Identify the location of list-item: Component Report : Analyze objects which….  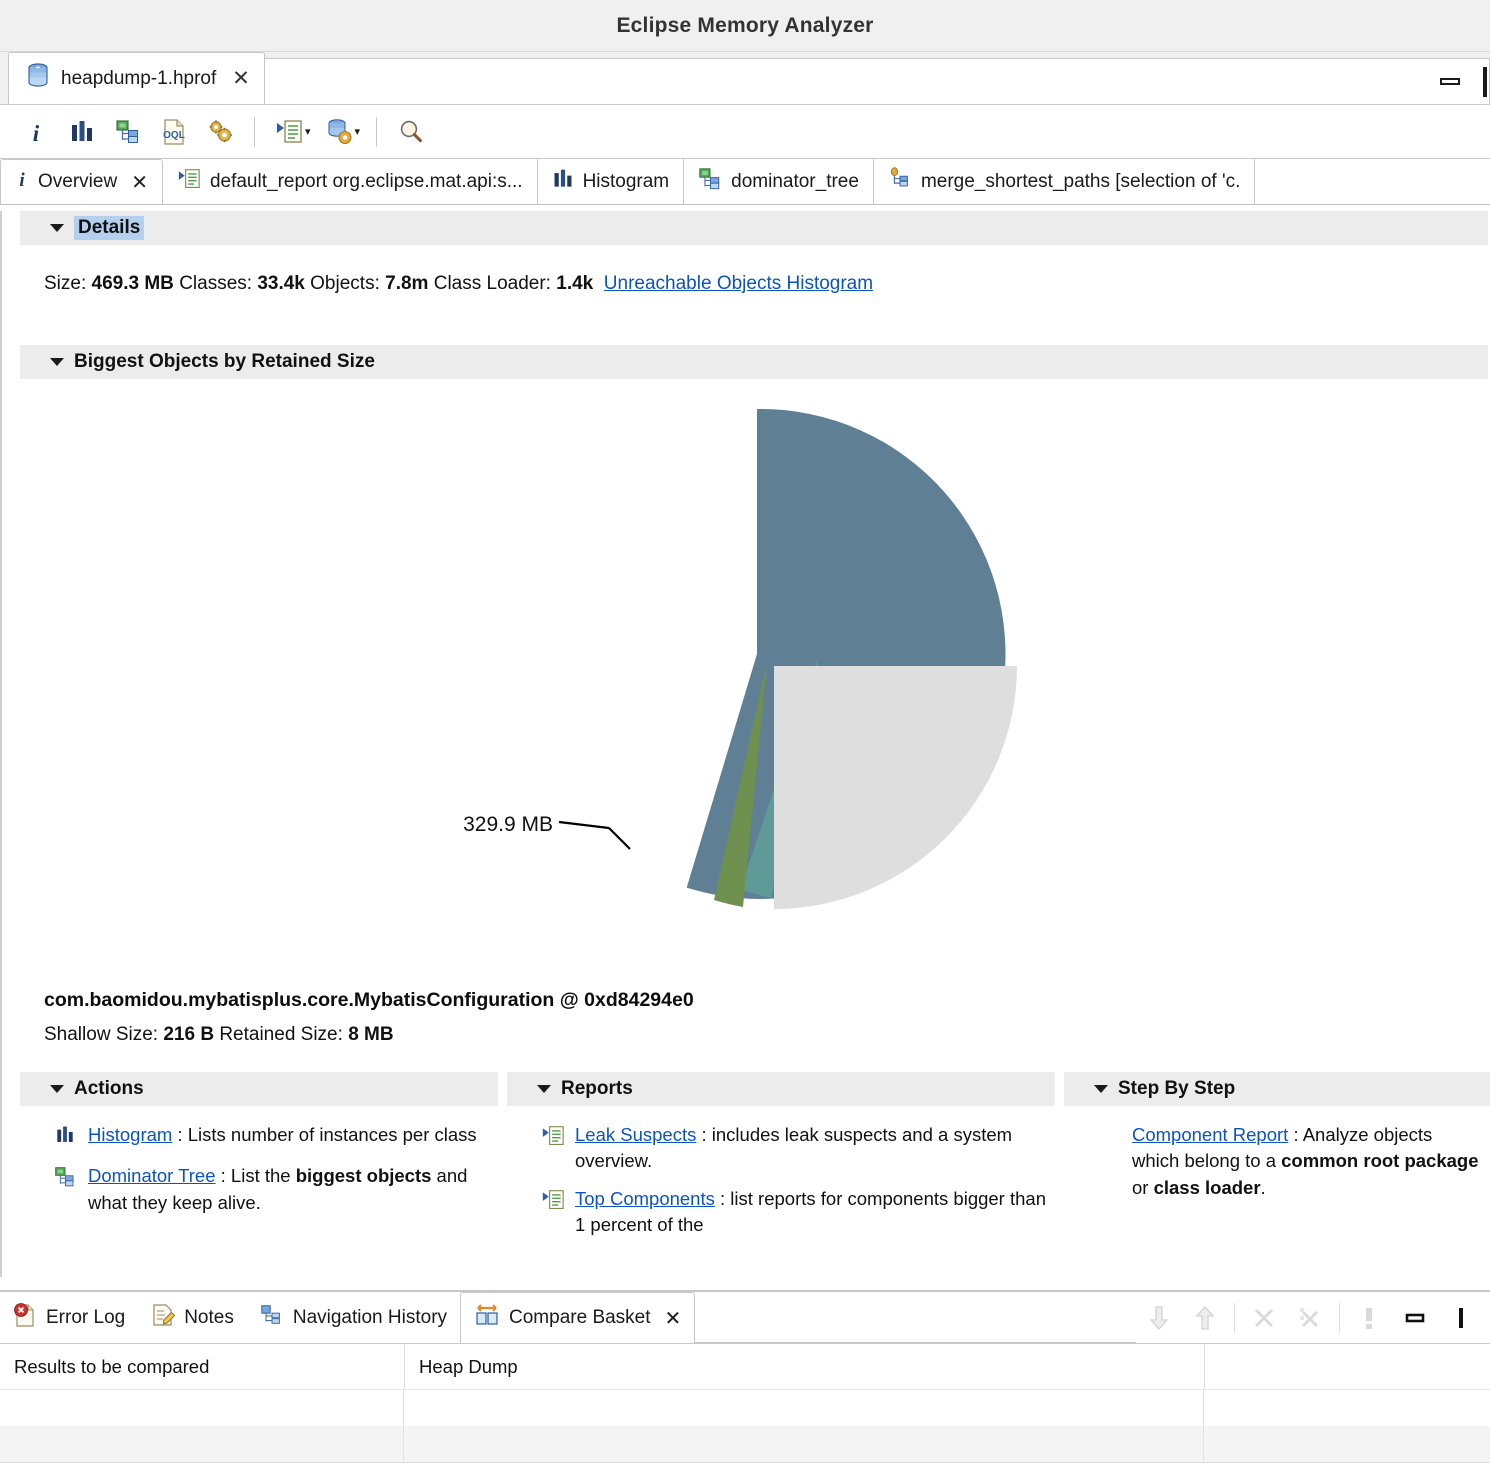
(1277, 1167).